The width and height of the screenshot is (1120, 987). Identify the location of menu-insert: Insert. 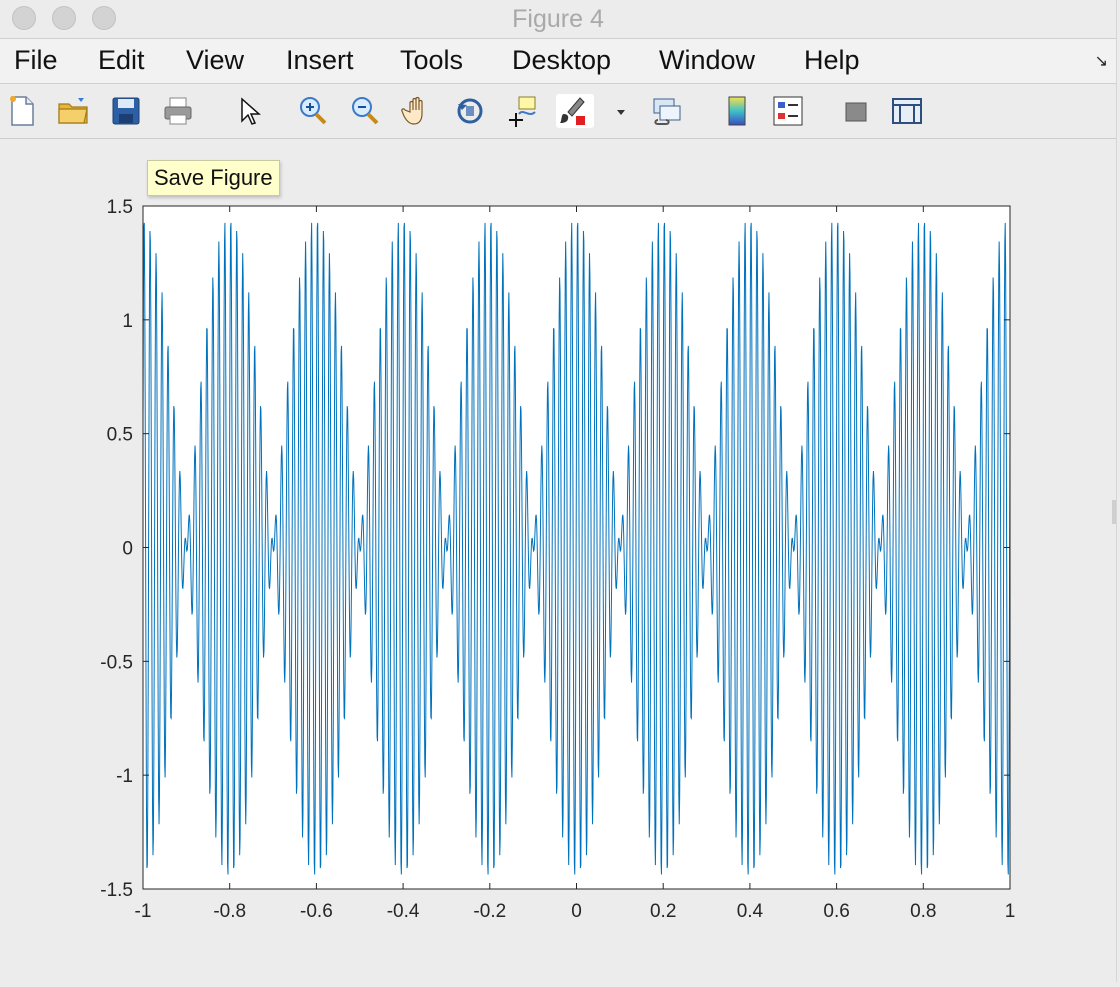
(320, 60).